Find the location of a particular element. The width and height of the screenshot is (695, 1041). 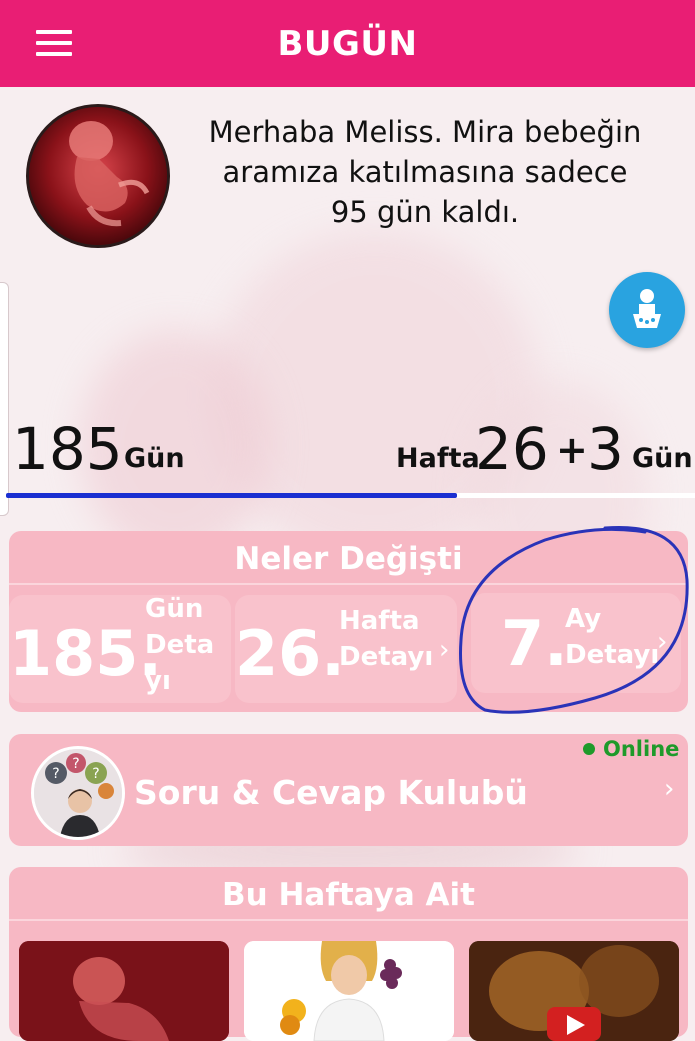

days-label: Gün is located at coordinates (154, 458).